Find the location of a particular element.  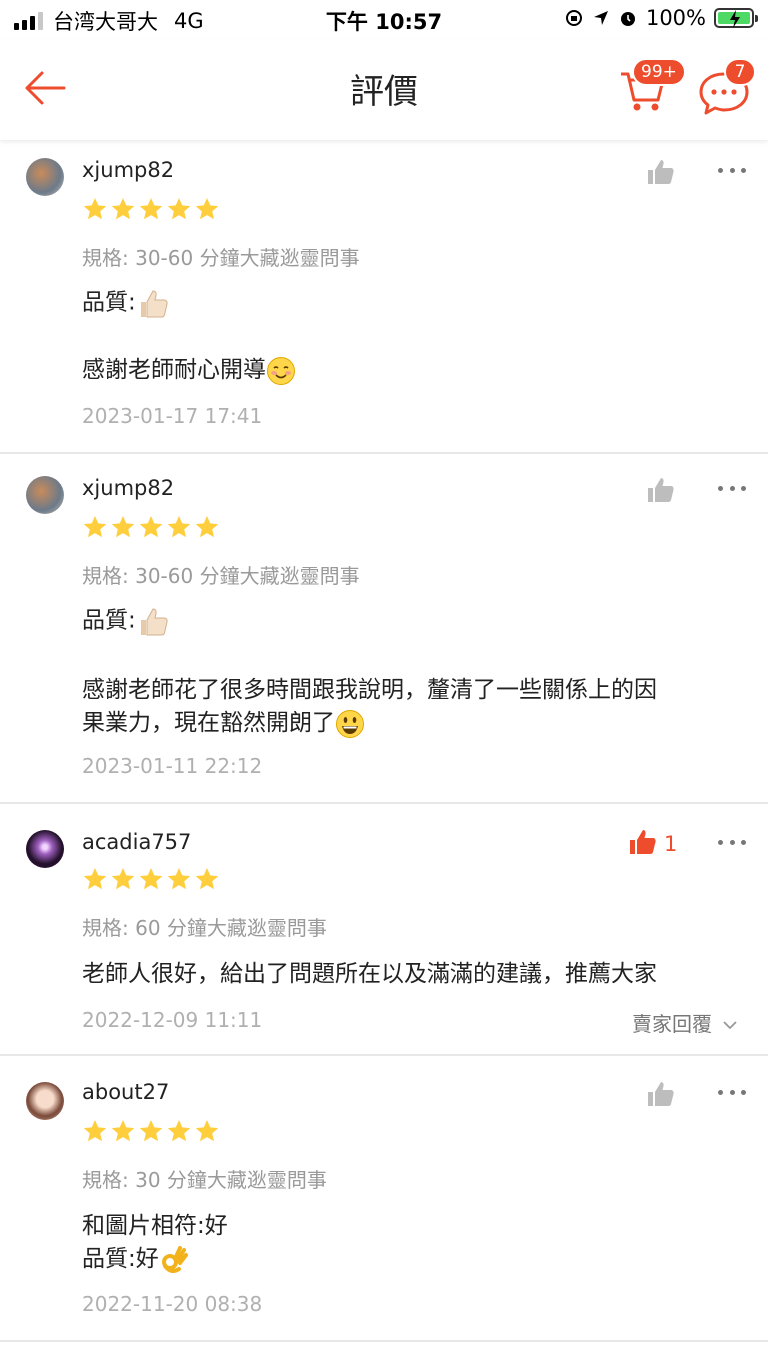

top-nav-bar: 評價 99+ 7 is located at coordinates (384, 90).